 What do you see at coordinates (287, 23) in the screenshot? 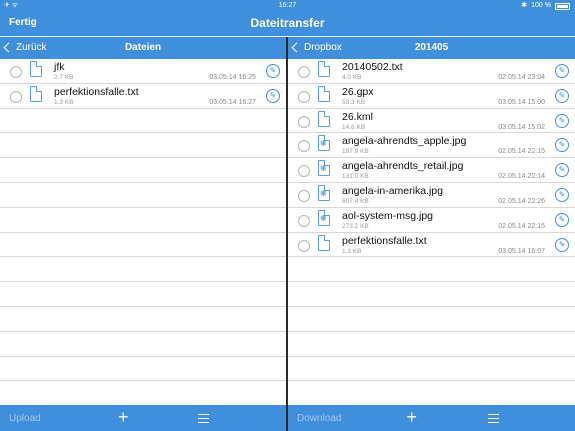
I see `page-title: Dateitransfer` at bounding box center [287, 23].